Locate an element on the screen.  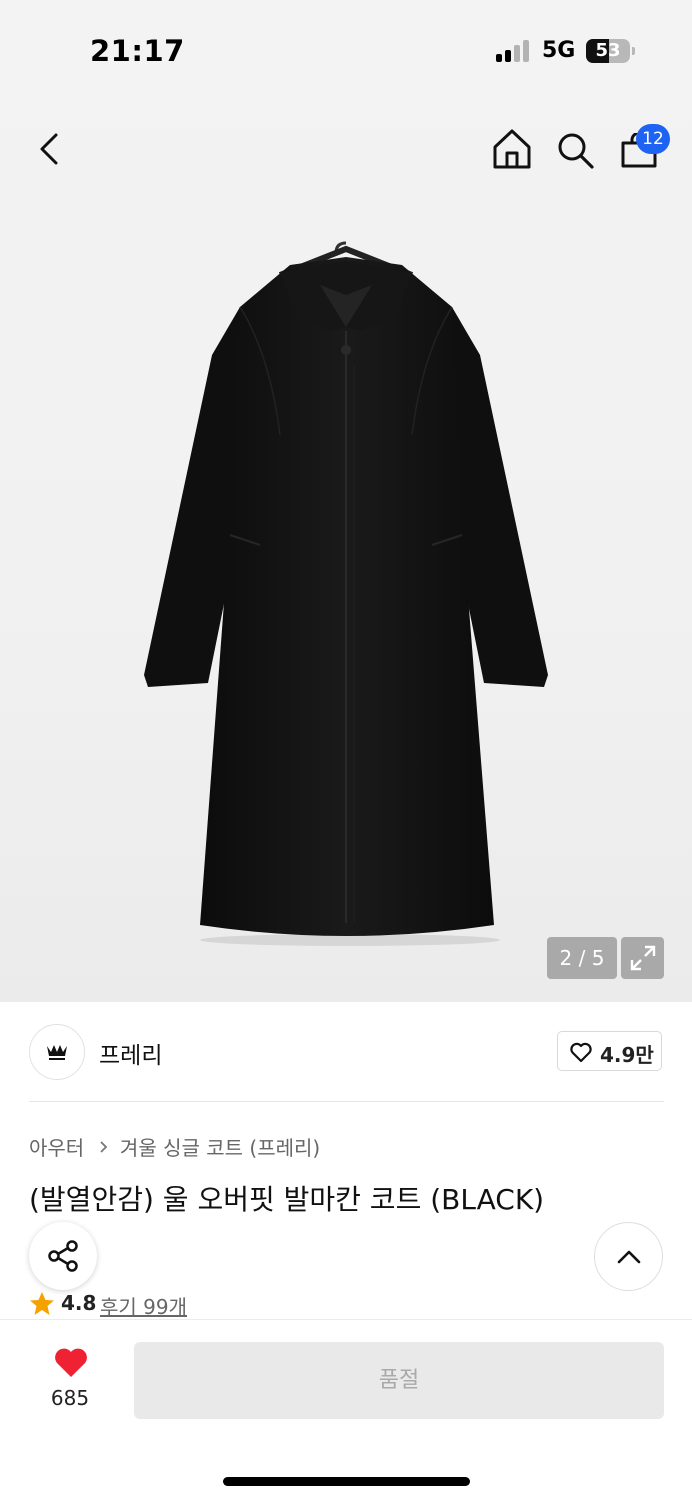
scroll-to-top-button is located at coordinates (628, 1256).